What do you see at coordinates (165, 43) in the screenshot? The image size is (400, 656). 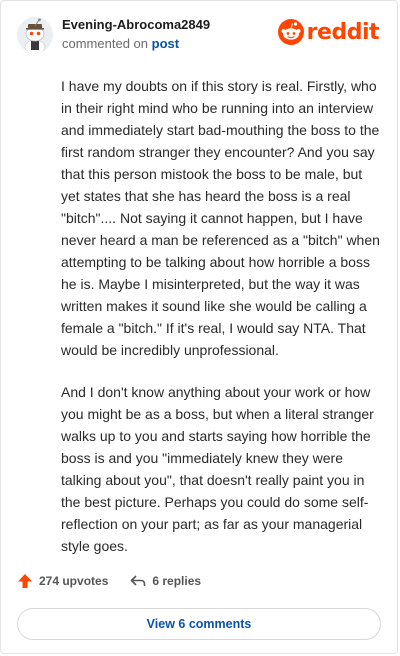 I see `post-link: post` at bounding box center [165, 43].